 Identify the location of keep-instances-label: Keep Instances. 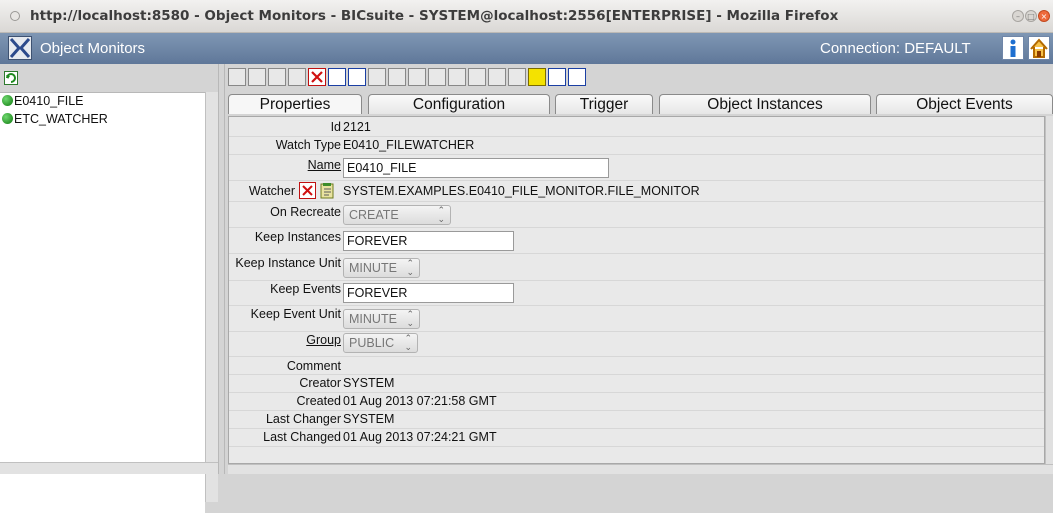
(297, 237).